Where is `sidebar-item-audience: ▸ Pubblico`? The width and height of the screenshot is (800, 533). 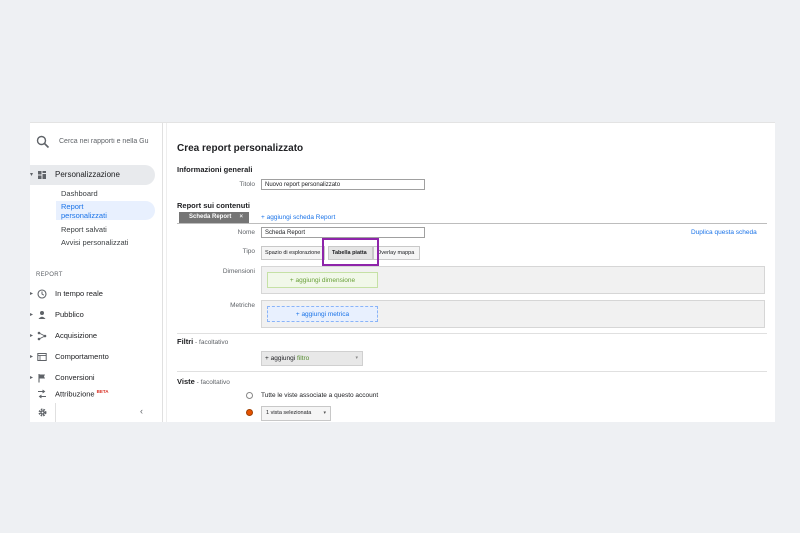 sidebar-item-audience: ▸ Pubblico is located at coordinates (96, 315).